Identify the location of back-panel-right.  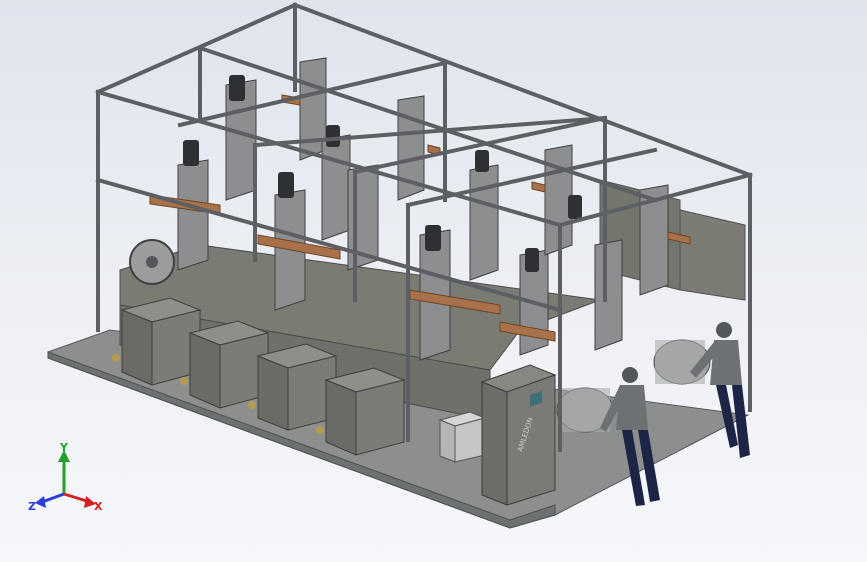
(712, 255).